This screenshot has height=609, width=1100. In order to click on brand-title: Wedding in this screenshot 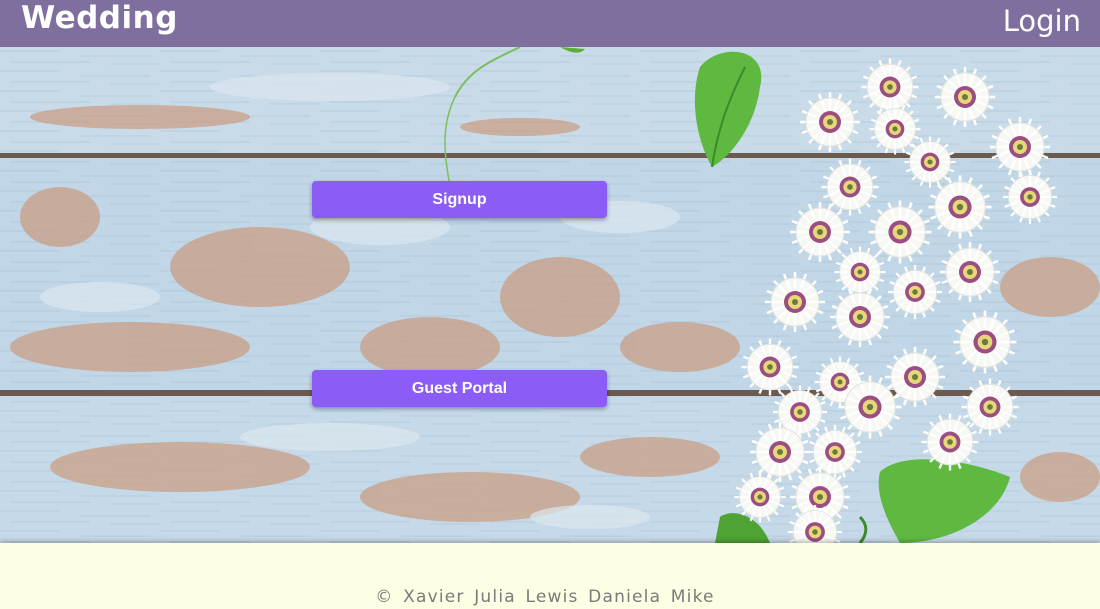, I will do `click(99, 18)`.